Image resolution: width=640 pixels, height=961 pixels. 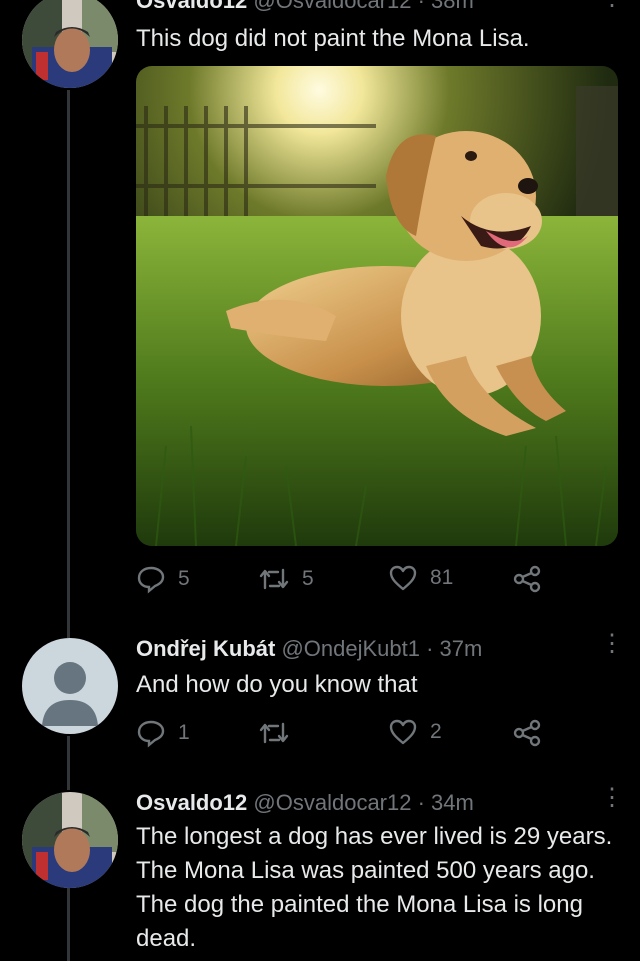 I want to click on tweet-text: This dog did not paint the Mona Lisa., so click(x=333, y=38).